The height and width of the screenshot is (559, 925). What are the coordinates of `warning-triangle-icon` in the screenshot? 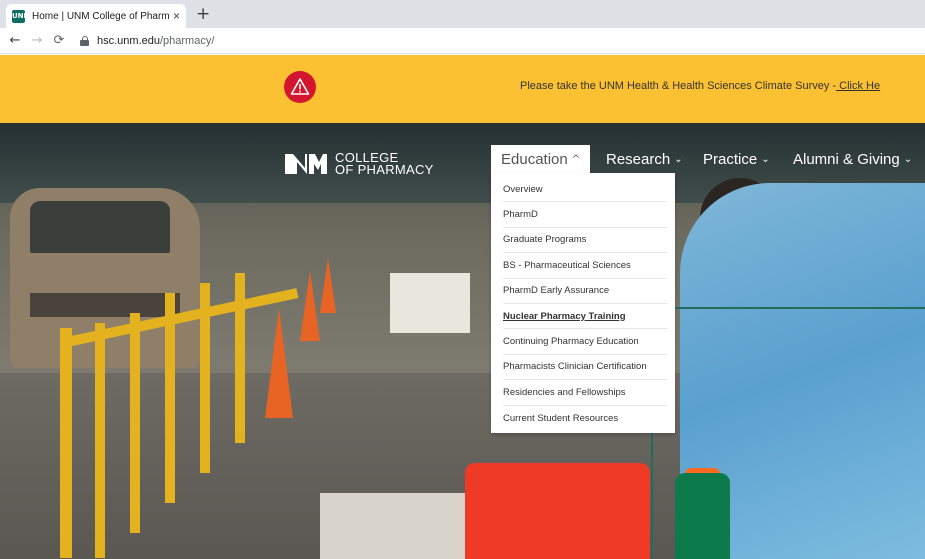 It's located at (300, 87).